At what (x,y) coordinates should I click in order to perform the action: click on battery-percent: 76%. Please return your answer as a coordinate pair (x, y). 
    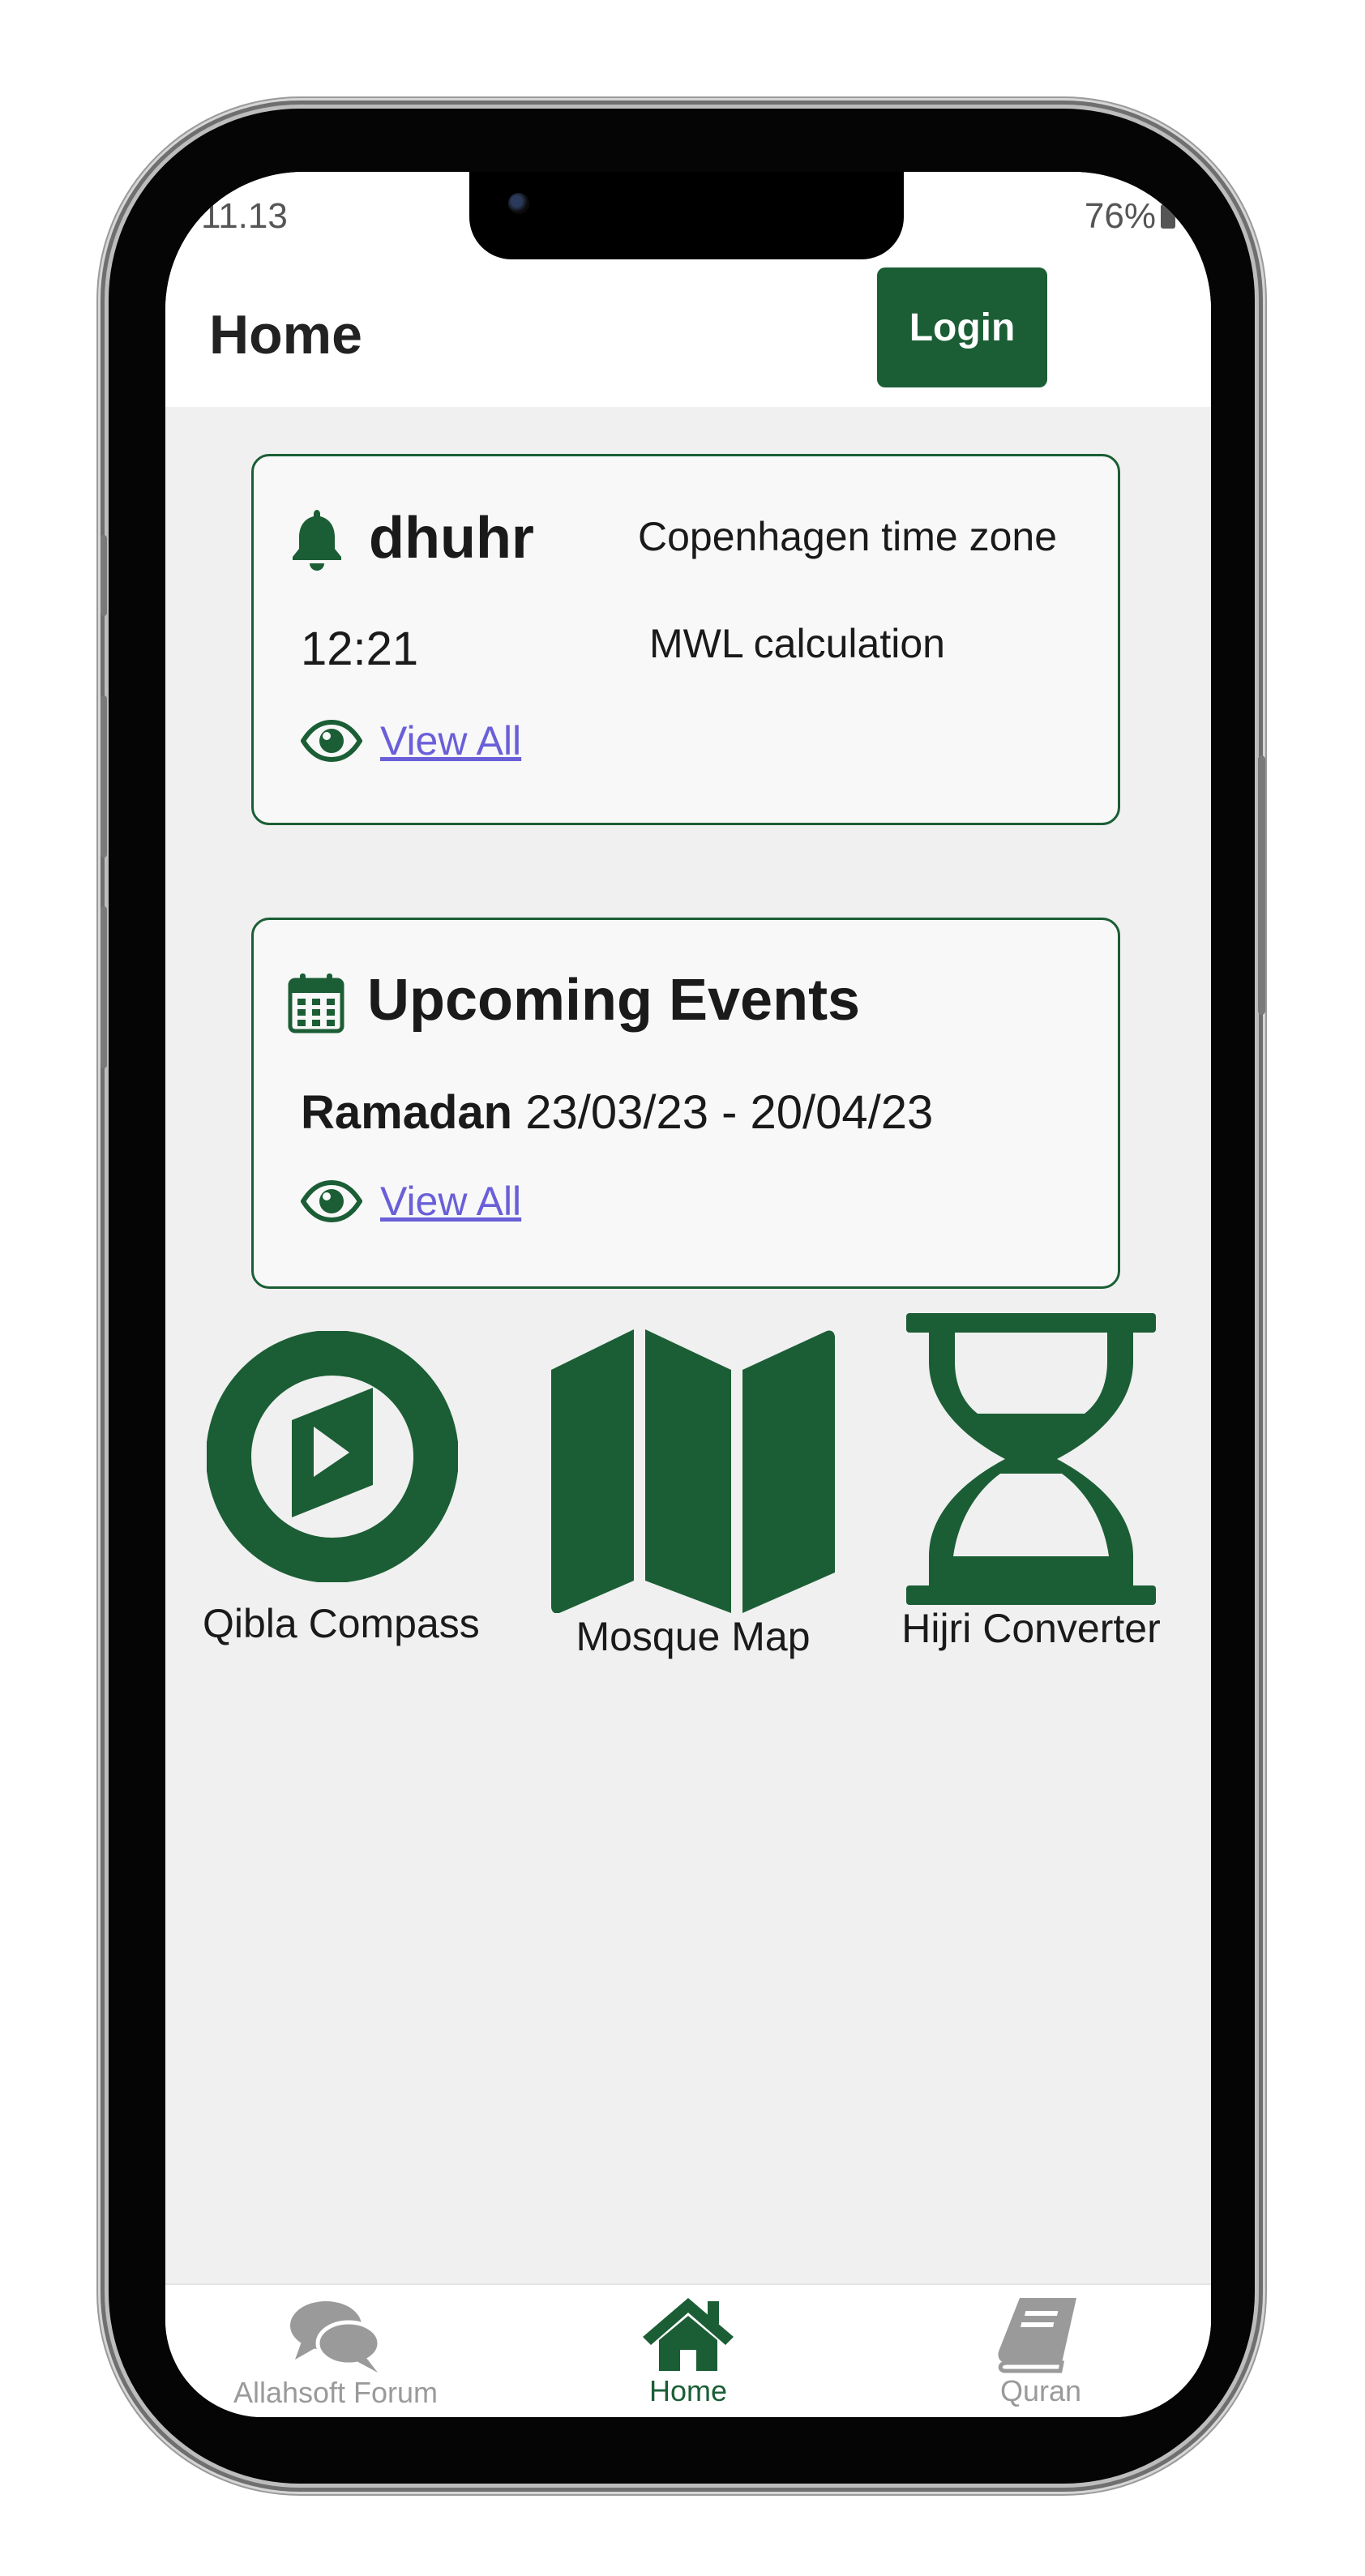
    Looking at the image, I should click on (1120, 216).